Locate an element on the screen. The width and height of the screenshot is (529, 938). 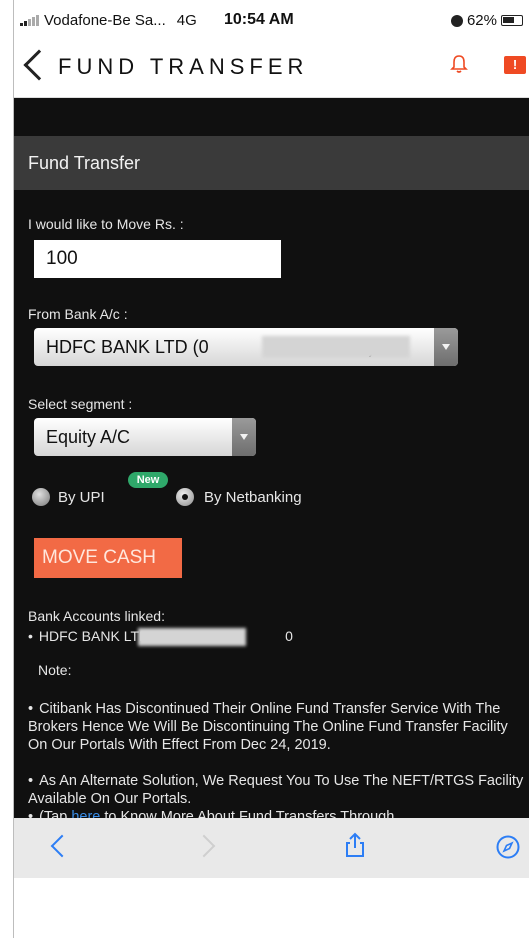
amount-input is located at coordinates (157, 259).